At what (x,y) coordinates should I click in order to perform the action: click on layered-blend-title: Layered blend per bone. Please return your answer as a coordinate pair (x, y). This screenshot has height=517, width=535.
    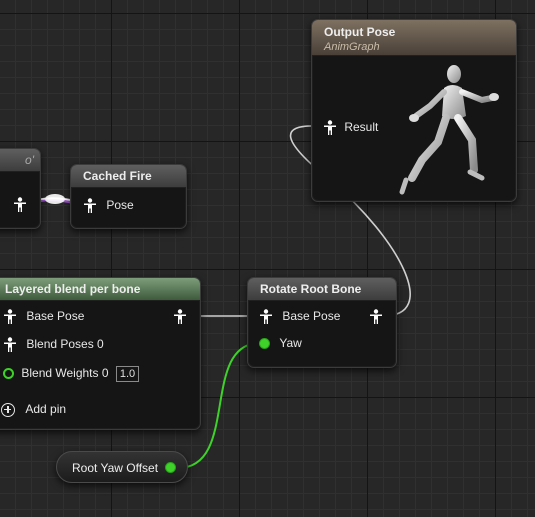
    Looking at the image, I should click on (100, 289).